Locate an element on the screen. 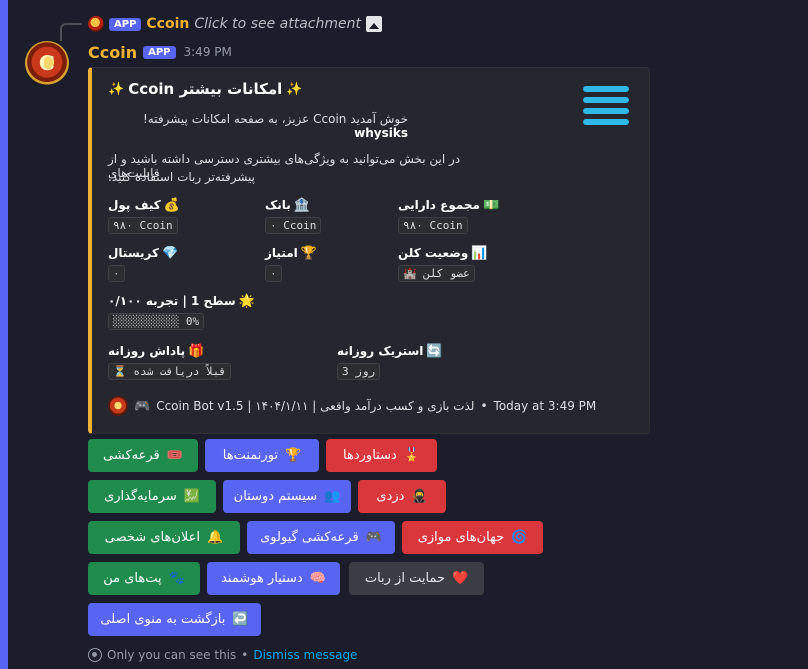  field-name: استریک روزانه is located at coordinates (380, 351).